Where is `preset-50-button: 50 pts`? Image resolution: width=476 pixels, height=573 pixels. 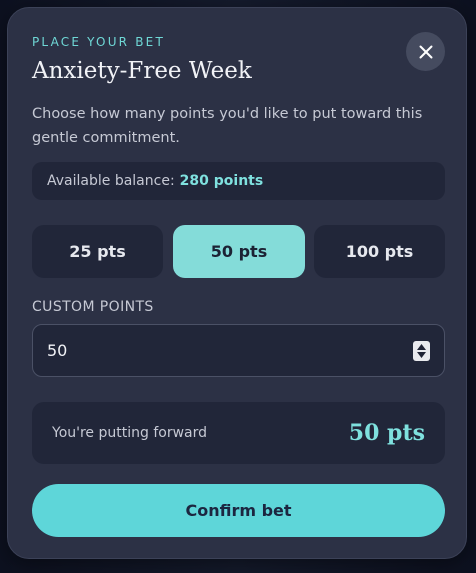 preset-50-button: 50 pts is located at coordinates (239, 251).